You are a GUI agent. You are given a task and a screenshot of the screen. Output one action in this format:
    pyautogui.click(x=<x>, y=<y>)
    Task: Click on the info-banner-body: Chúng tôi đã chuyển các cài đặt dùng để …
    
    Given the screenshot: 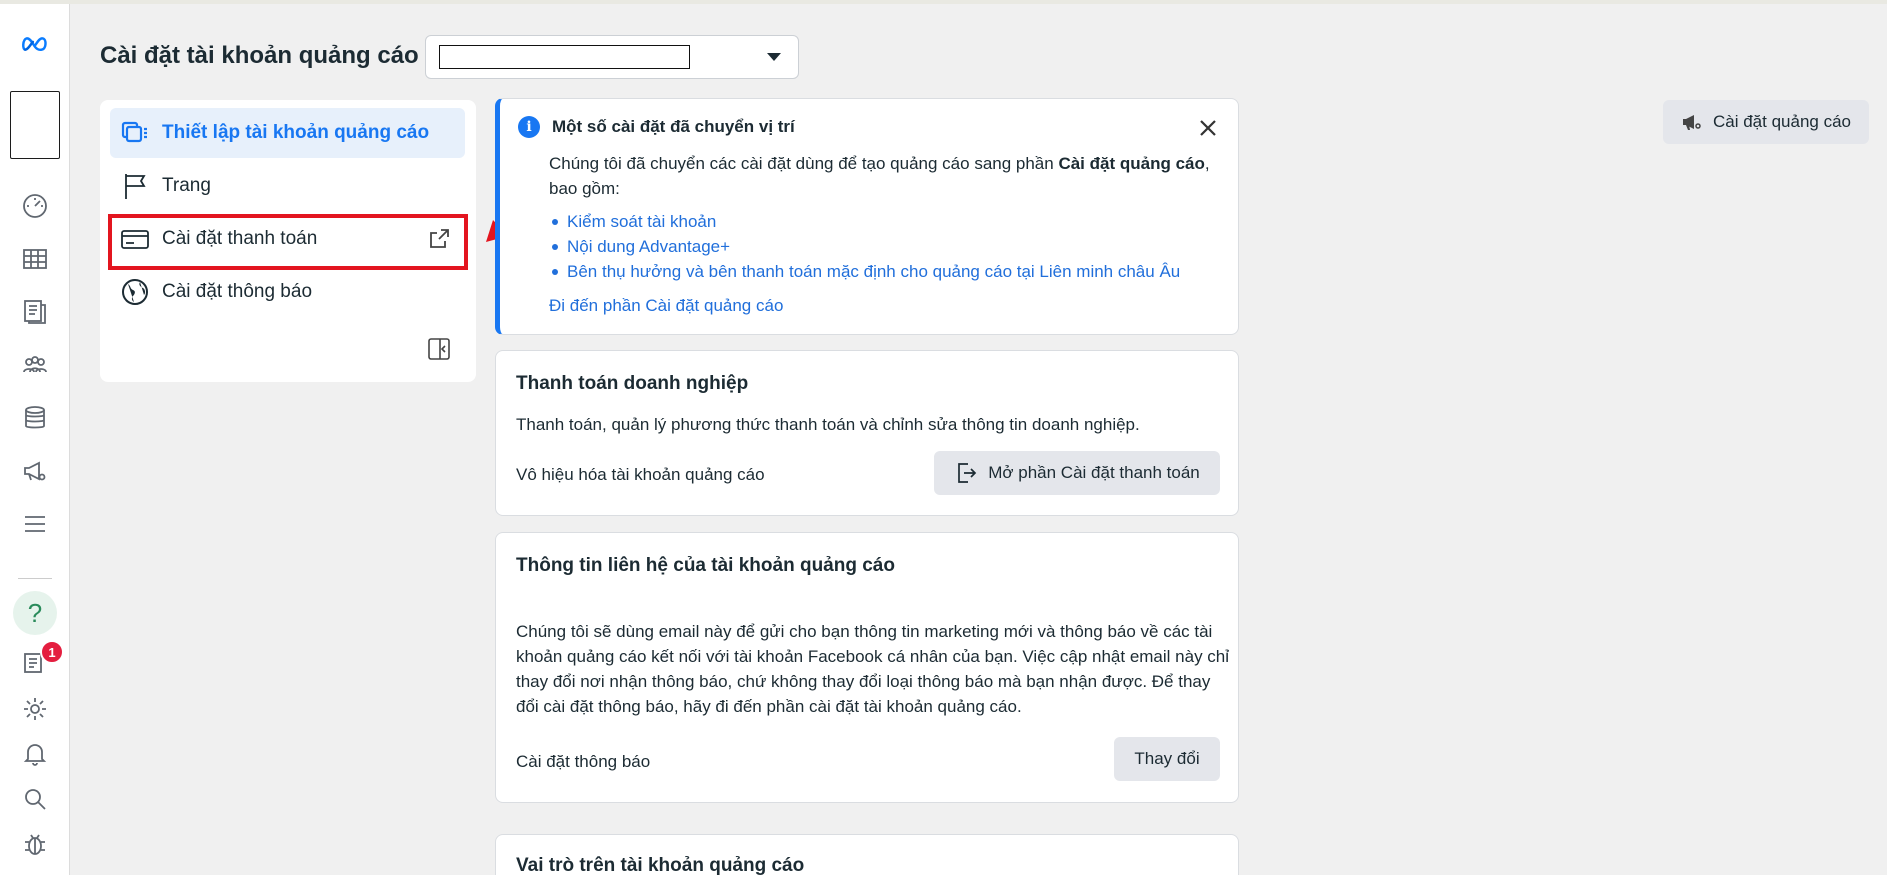 What is the action you would take?
    pyautogui.click(x=889, y=176)
    